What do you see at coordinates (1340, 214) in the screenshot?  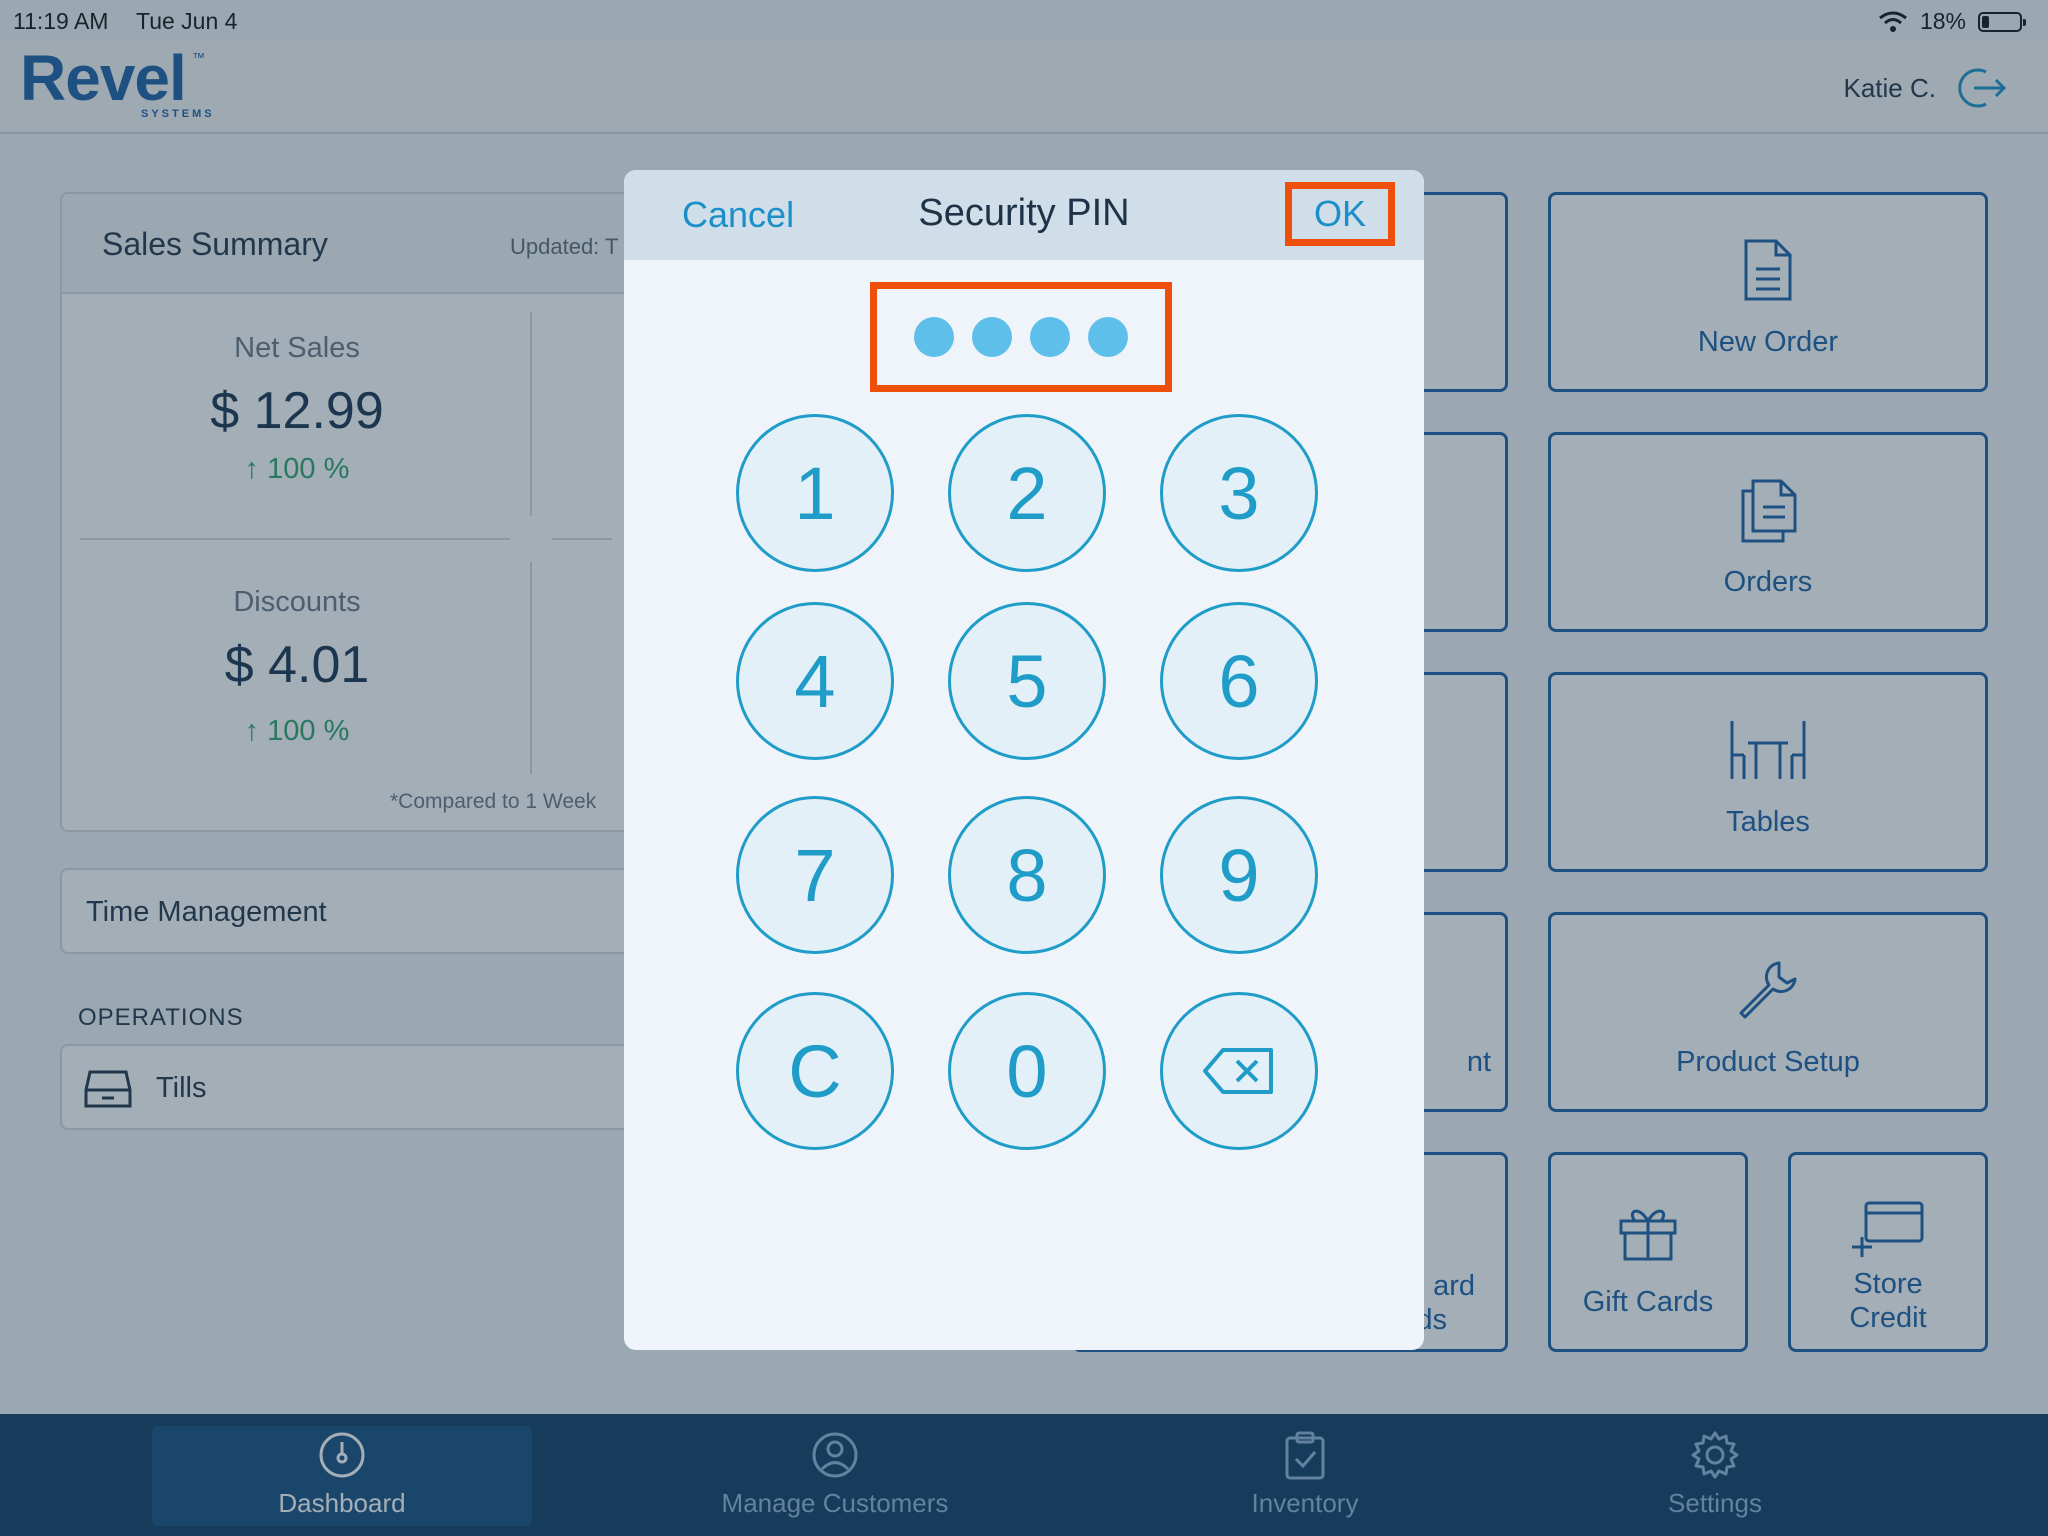 I see `ok-button: OK` at bounding box center [1340, 214].